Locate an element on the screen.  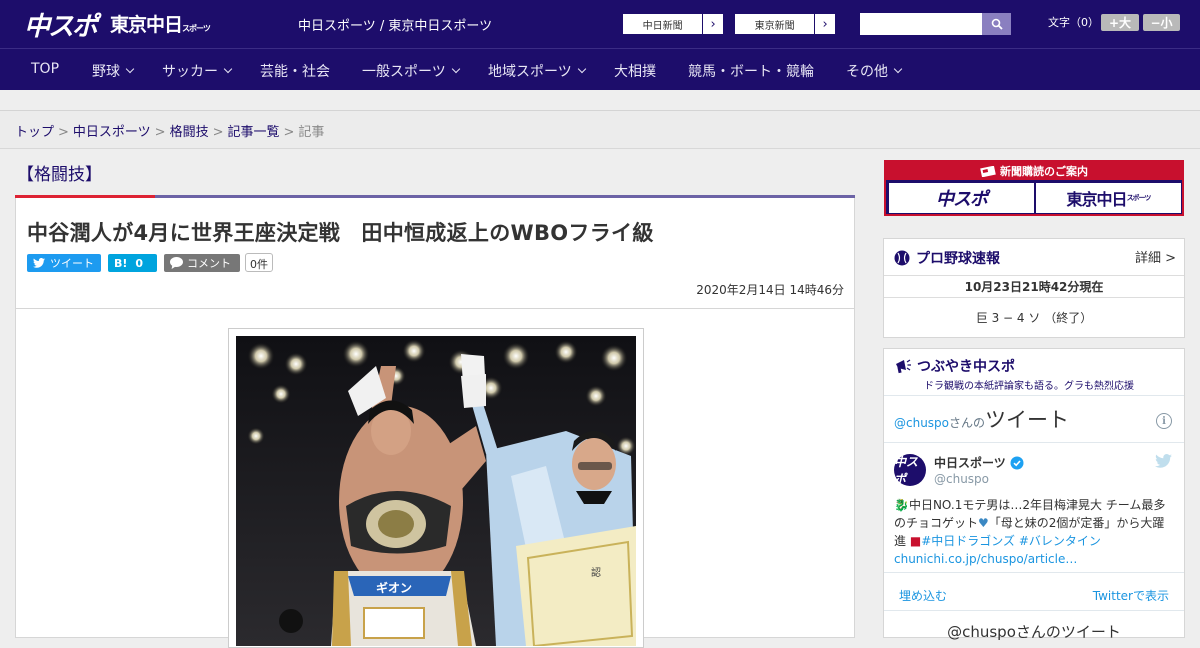
nav-soccer: サッカー is located at coordinates (197, 71).